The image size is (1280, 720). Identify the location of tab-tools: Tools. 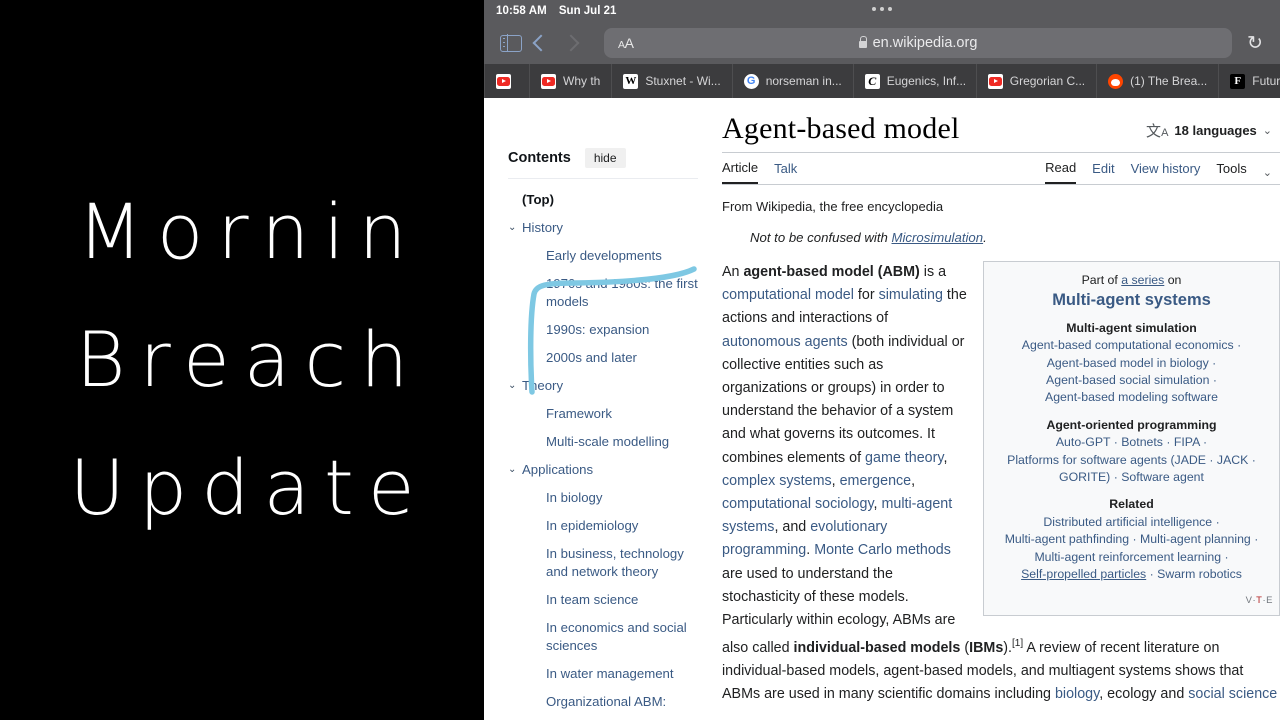
(1231, 172).